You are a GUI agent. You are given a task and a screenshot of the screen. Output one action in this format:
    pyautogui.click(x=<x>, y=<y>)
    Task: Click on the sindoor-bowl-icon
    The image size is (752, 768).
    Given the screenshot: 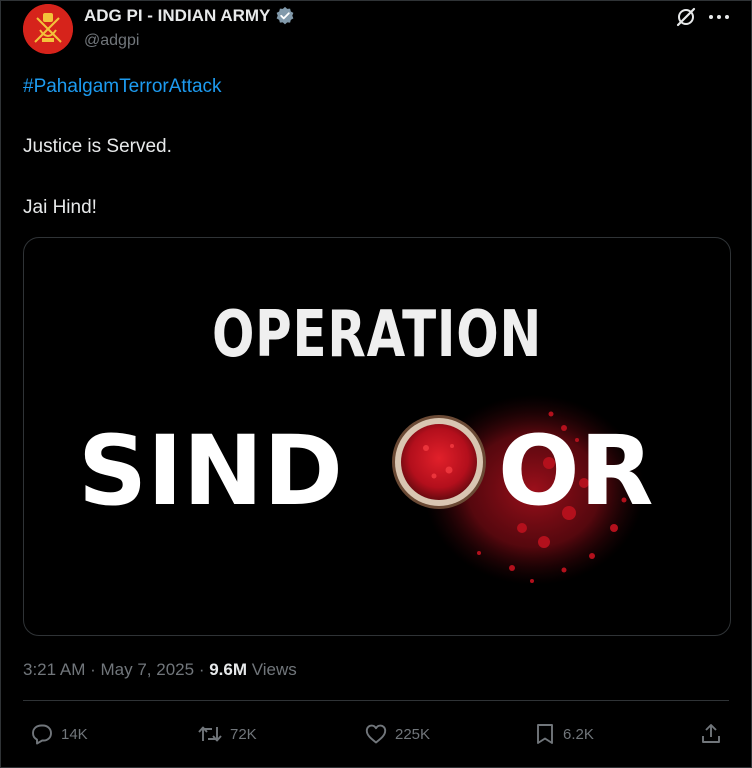 What is the action you would take?
    pyautogui.click(x=439, y=462)
    